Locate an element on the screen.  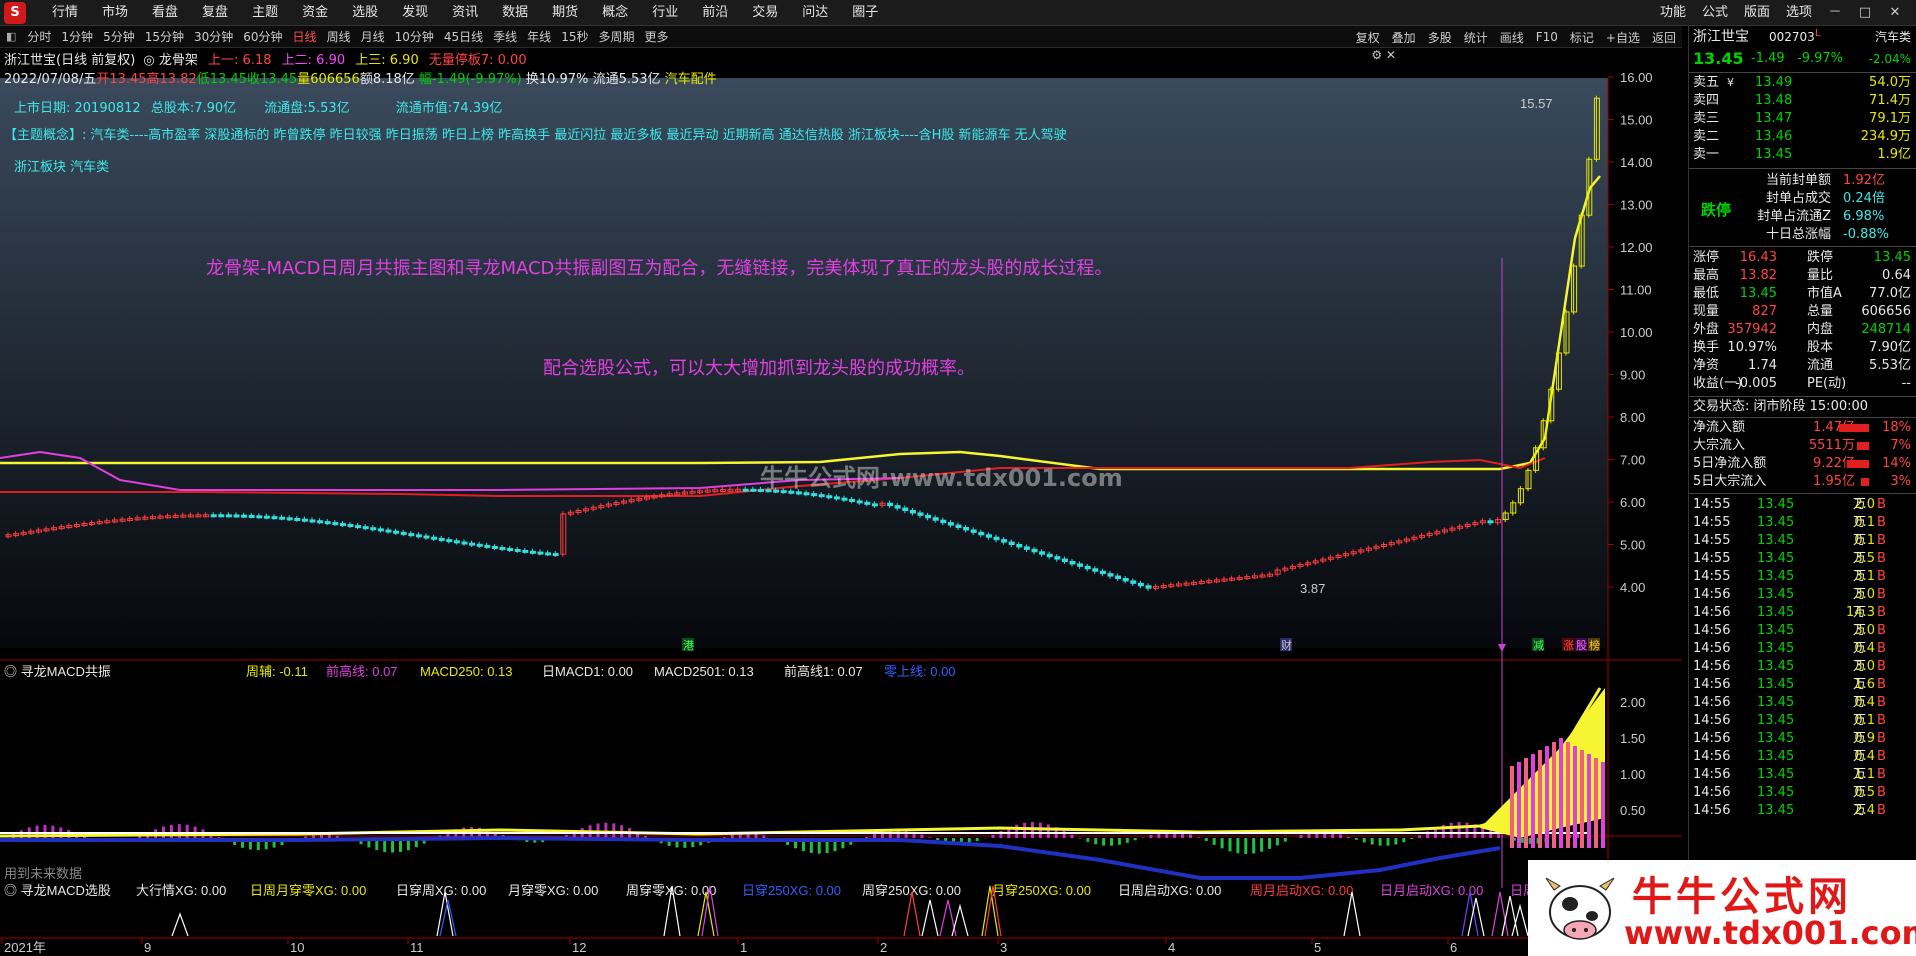
period-tab: 45日线 is located at coordinates (463, 36).